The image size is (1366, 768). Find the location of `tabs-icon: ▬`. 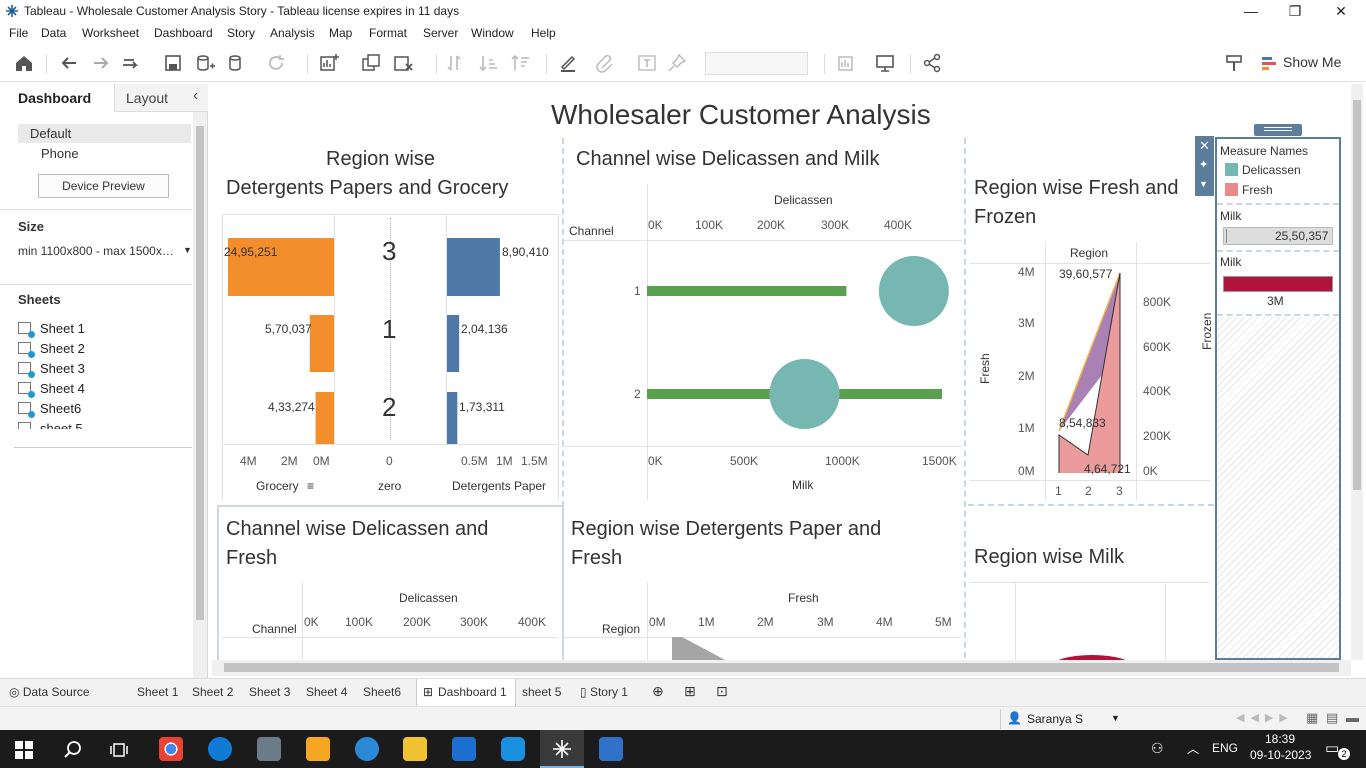

tabs-icon: ▬ is located at coordinates (1352, 717).